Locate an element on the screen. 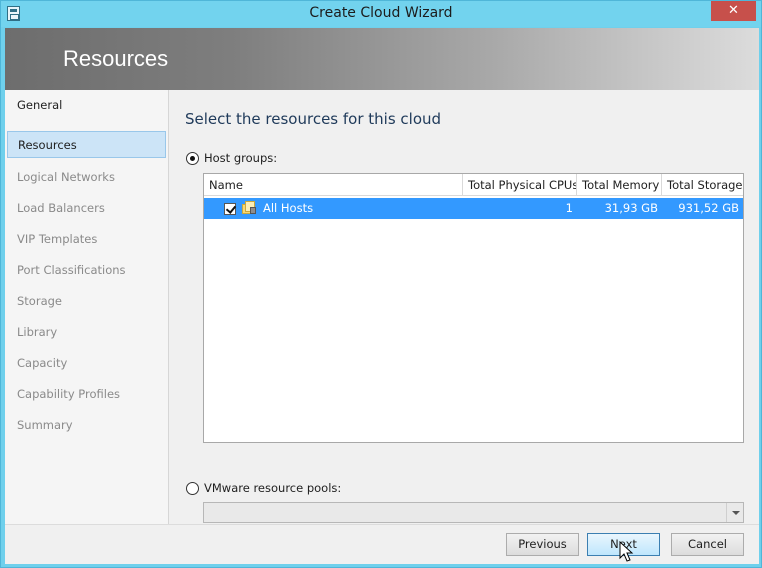 This screenshot has height=568, width=762. window-title: Create Cloud Wizard is located at coordinates (381, 13).